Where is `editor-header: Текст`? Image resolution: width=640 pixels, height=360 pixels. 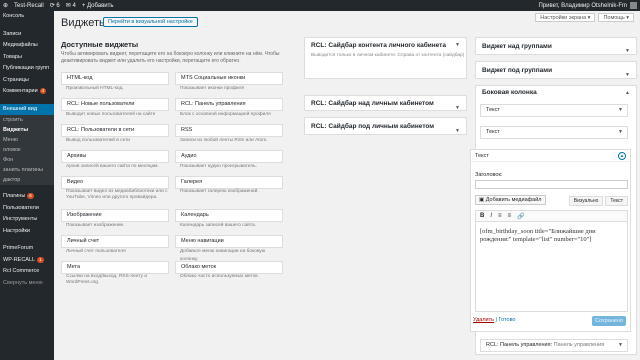
editor-header: Текст is located at coordinates (550, 156).